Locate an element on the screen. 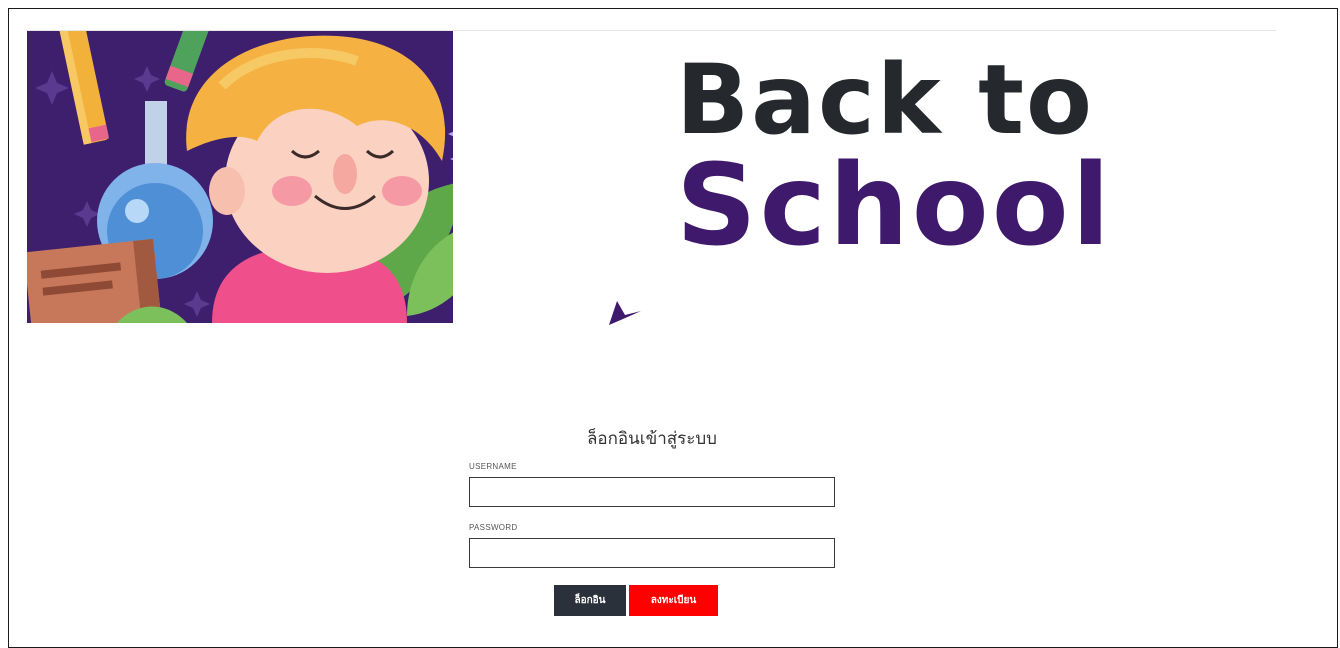  login-form: ล็อกอินเข้าสู่ระบบ USERNAME PASSWORD is located at coordinates (652, 504).